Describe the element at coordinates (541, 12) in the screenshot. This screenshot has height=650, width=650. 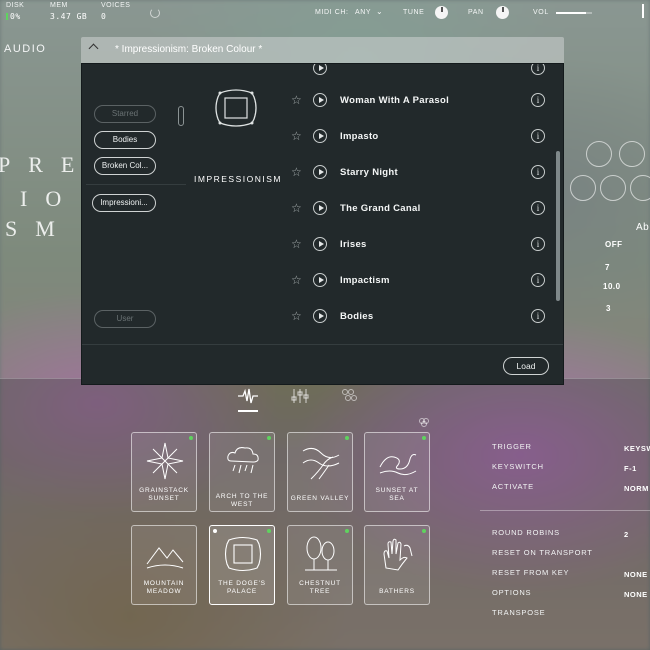
I see `vol-label: VOL` at that location.